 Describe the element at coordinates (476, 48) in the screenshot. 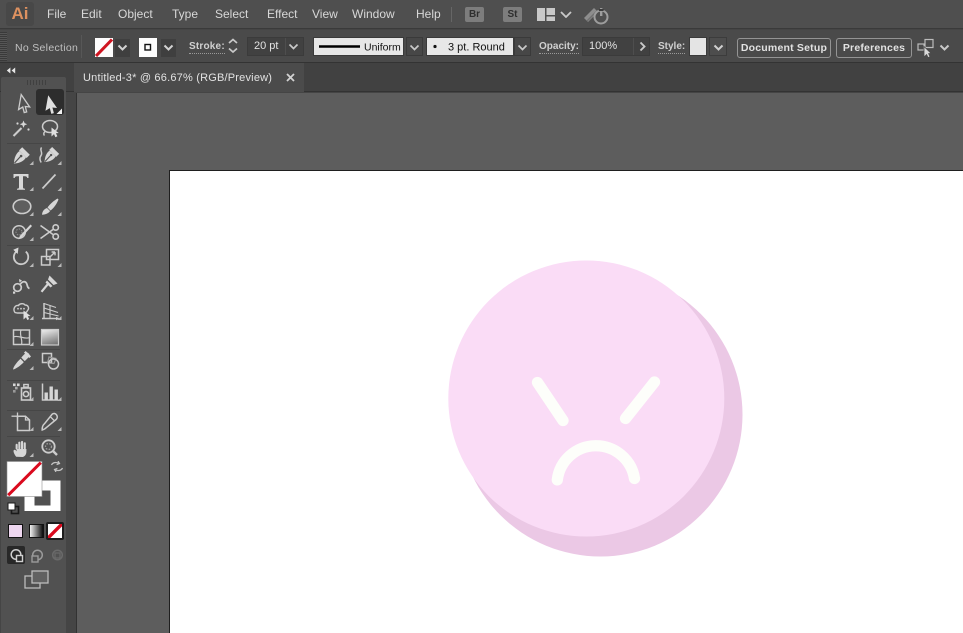

I see `svg-text: 3 pt. Round` at that location.